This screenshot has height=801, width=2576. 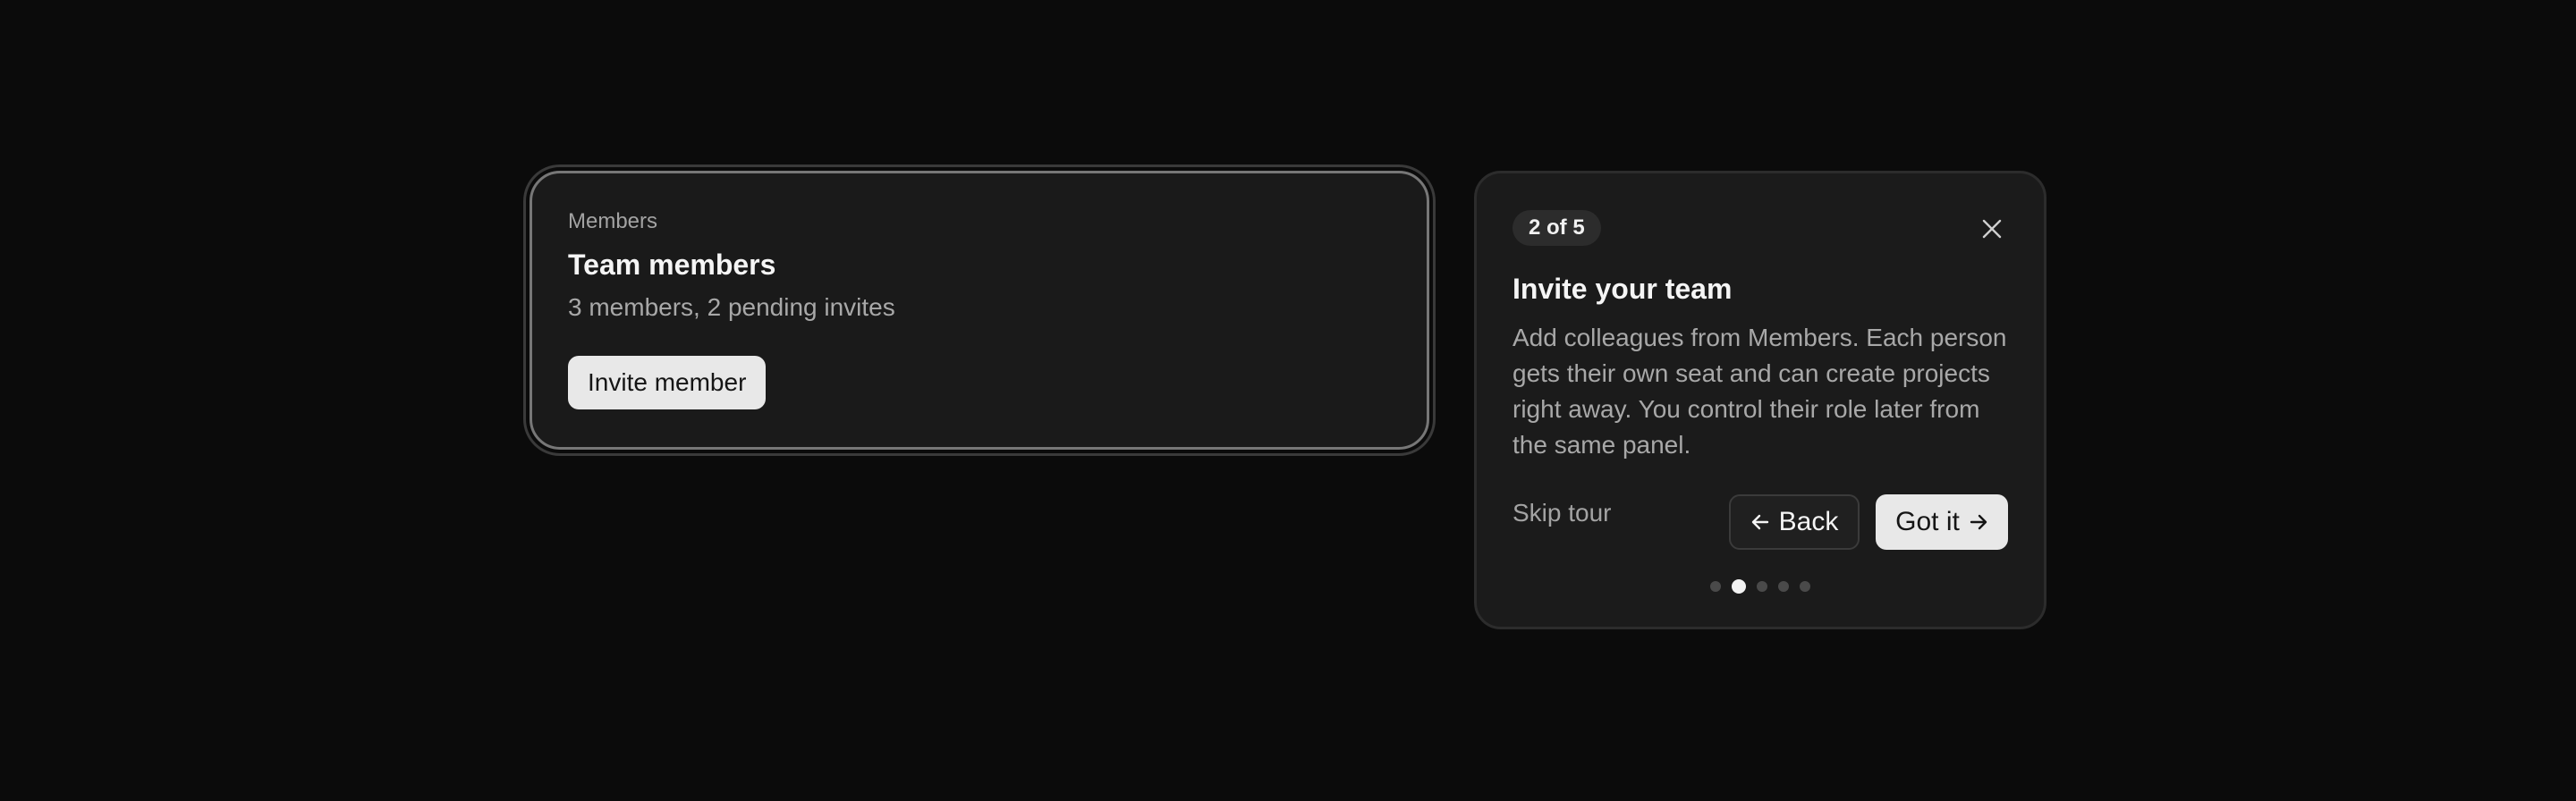 I want to click on step-progress-dots, so click(x=1760, y=586).